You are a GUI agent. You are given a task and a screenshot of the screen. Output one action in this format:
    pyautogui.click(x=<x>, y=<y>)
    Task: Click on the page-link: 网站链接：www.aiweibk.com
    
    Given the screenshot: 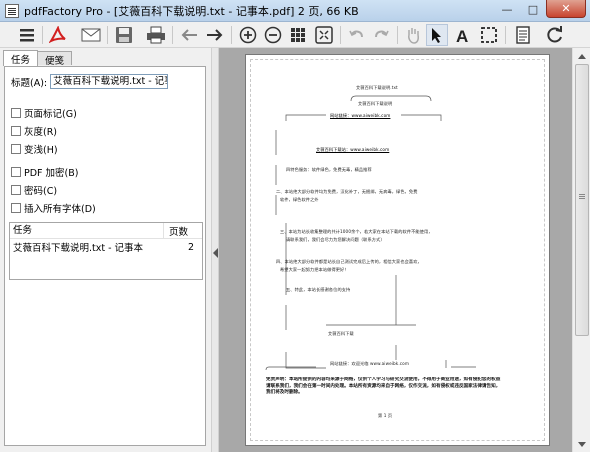 What is the action you would take?
    pyautogui.click(x=360, y=115)
    